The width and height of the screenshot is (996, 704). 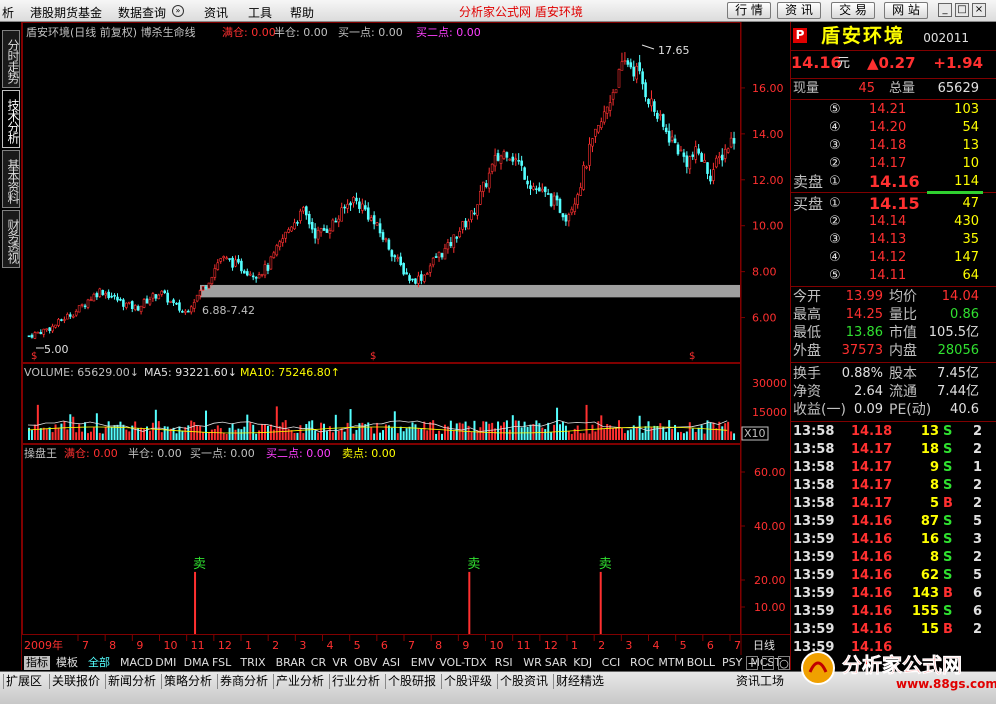 I want to click on indicator-tab-11: OBV, so click(x=365, y=663).